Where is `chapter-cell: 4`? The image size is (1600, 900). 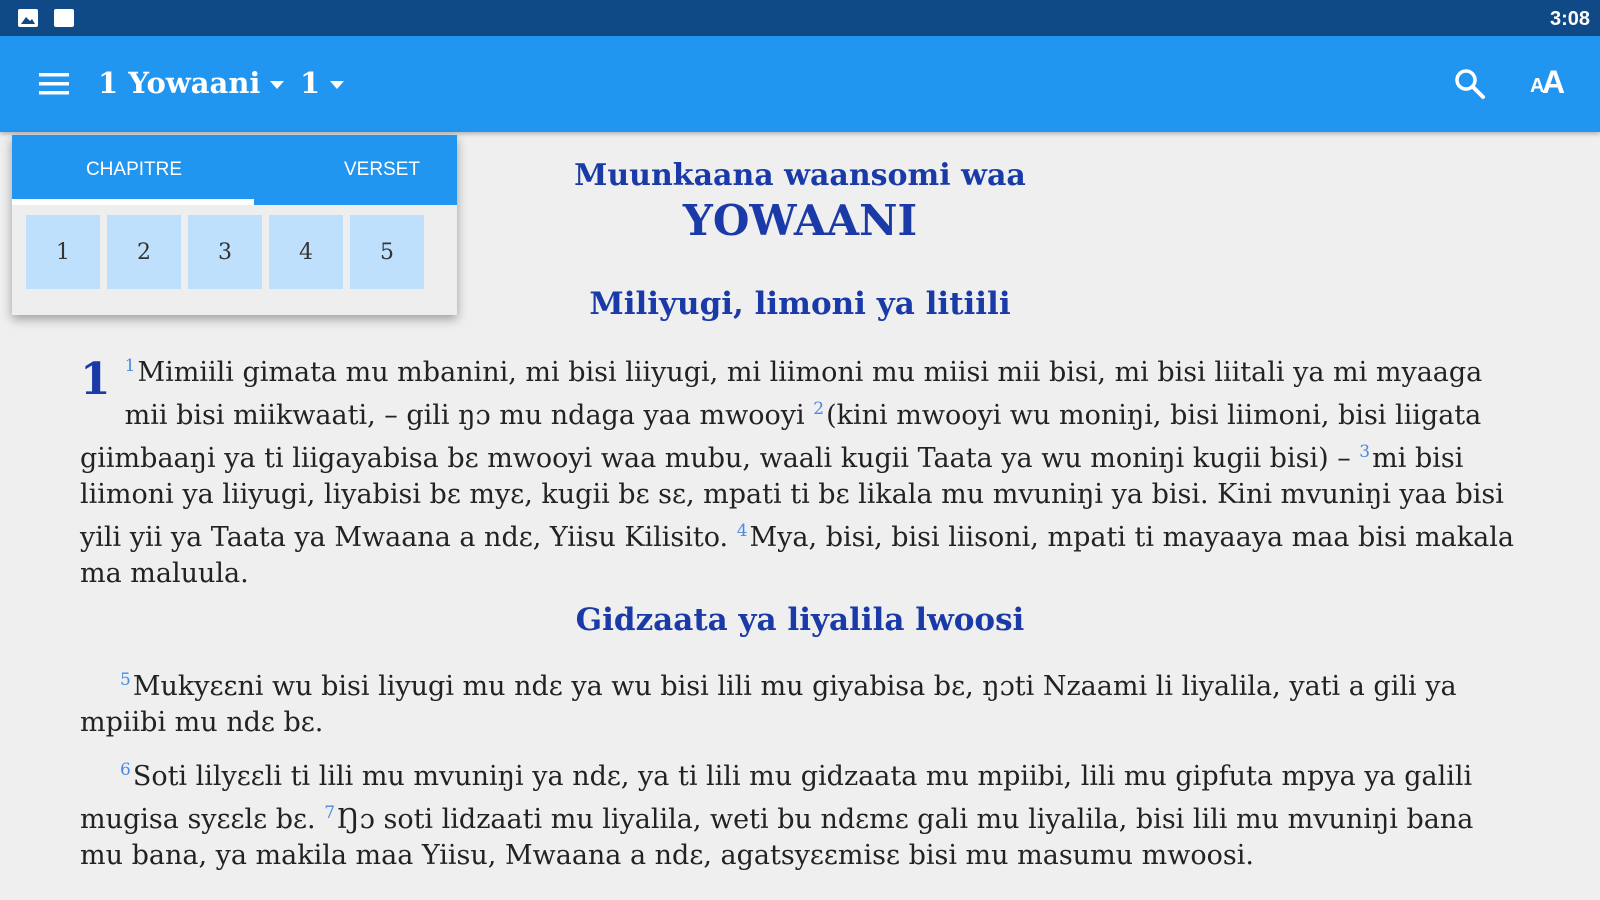 chapter-cell: 4 is located at coordinates (306, 252).